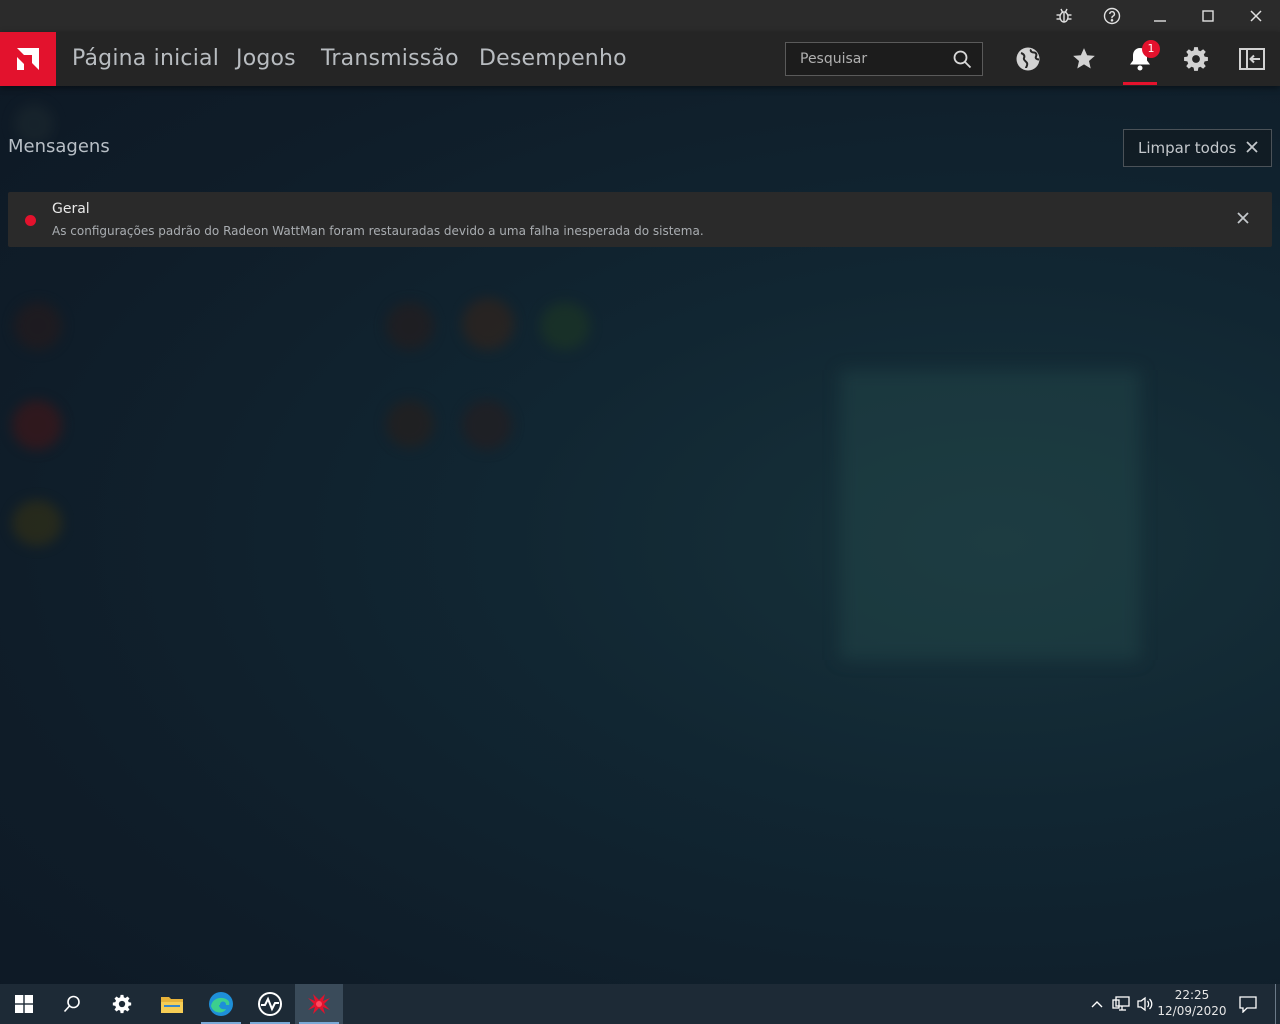 The image size is (1280, 1024). I want to click on dismiss-notification-icon, so click(1243, 218).